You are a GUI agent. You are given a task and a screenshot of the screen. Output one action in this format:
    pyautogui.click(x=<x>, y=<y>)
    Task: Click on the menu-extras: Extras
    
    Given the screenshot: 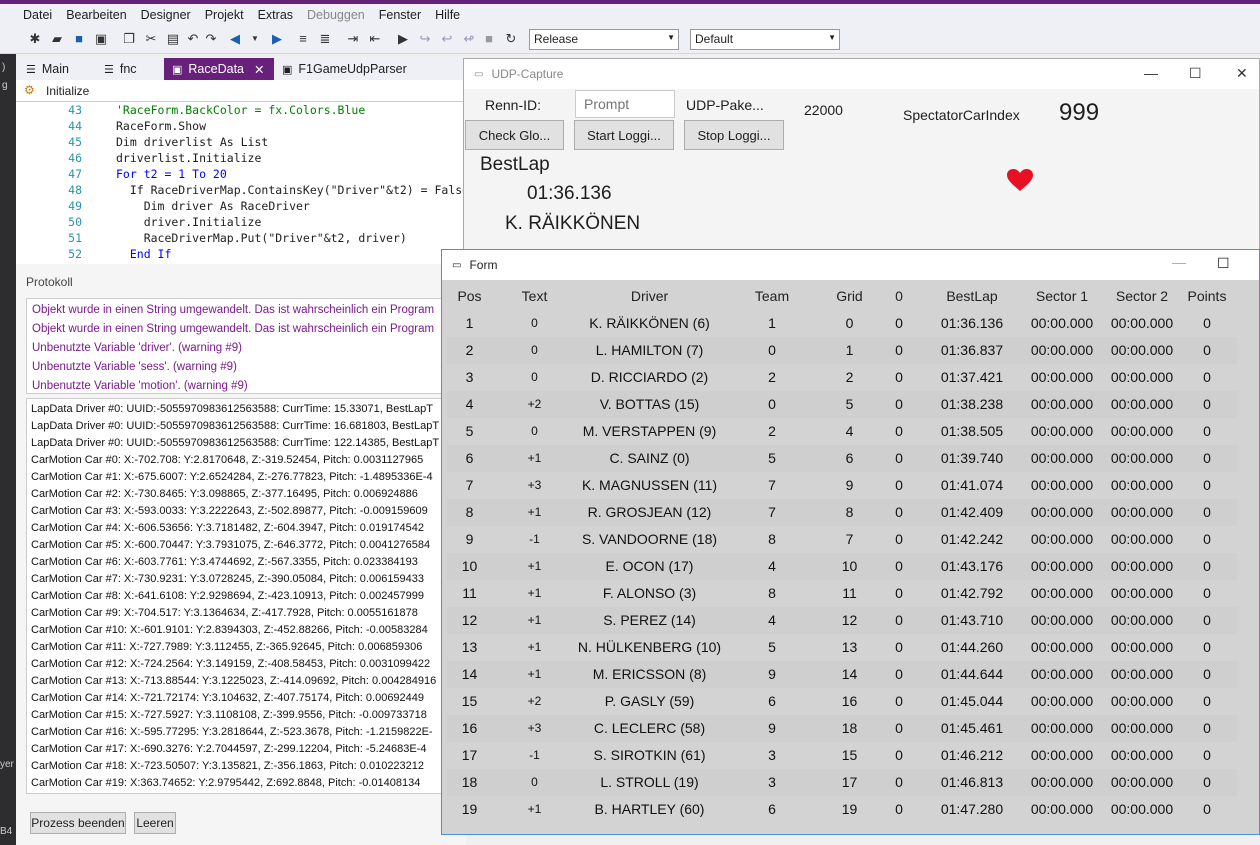 What is the action you would take?
    pyautogui.click(x=275, y=15)
    